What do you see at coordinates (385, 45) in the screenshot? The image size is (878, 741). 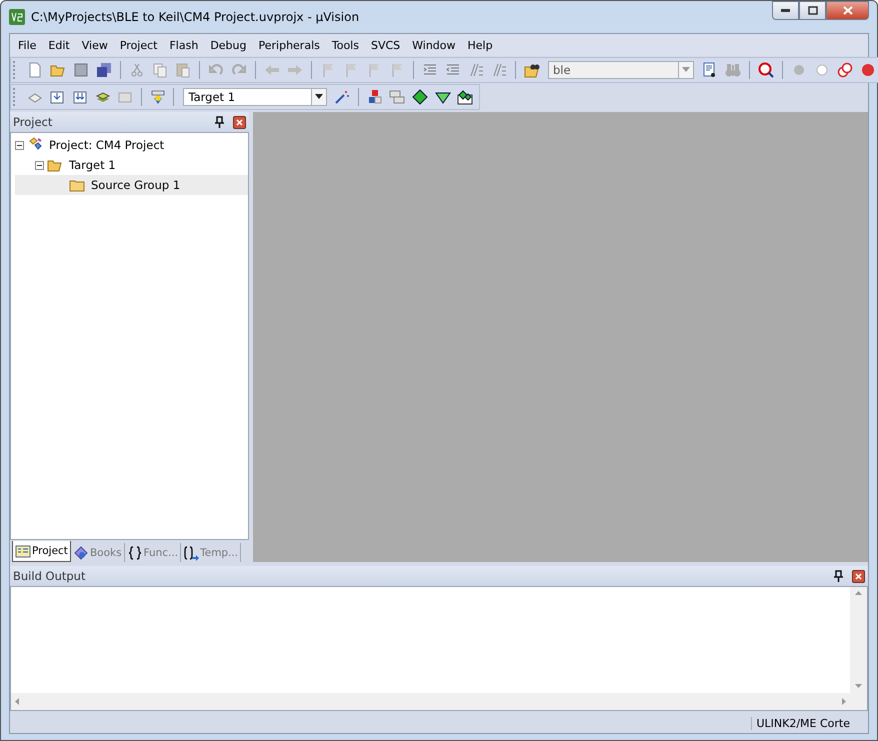 I see `menu-item: SVCS` at bounding box center [385, 45].